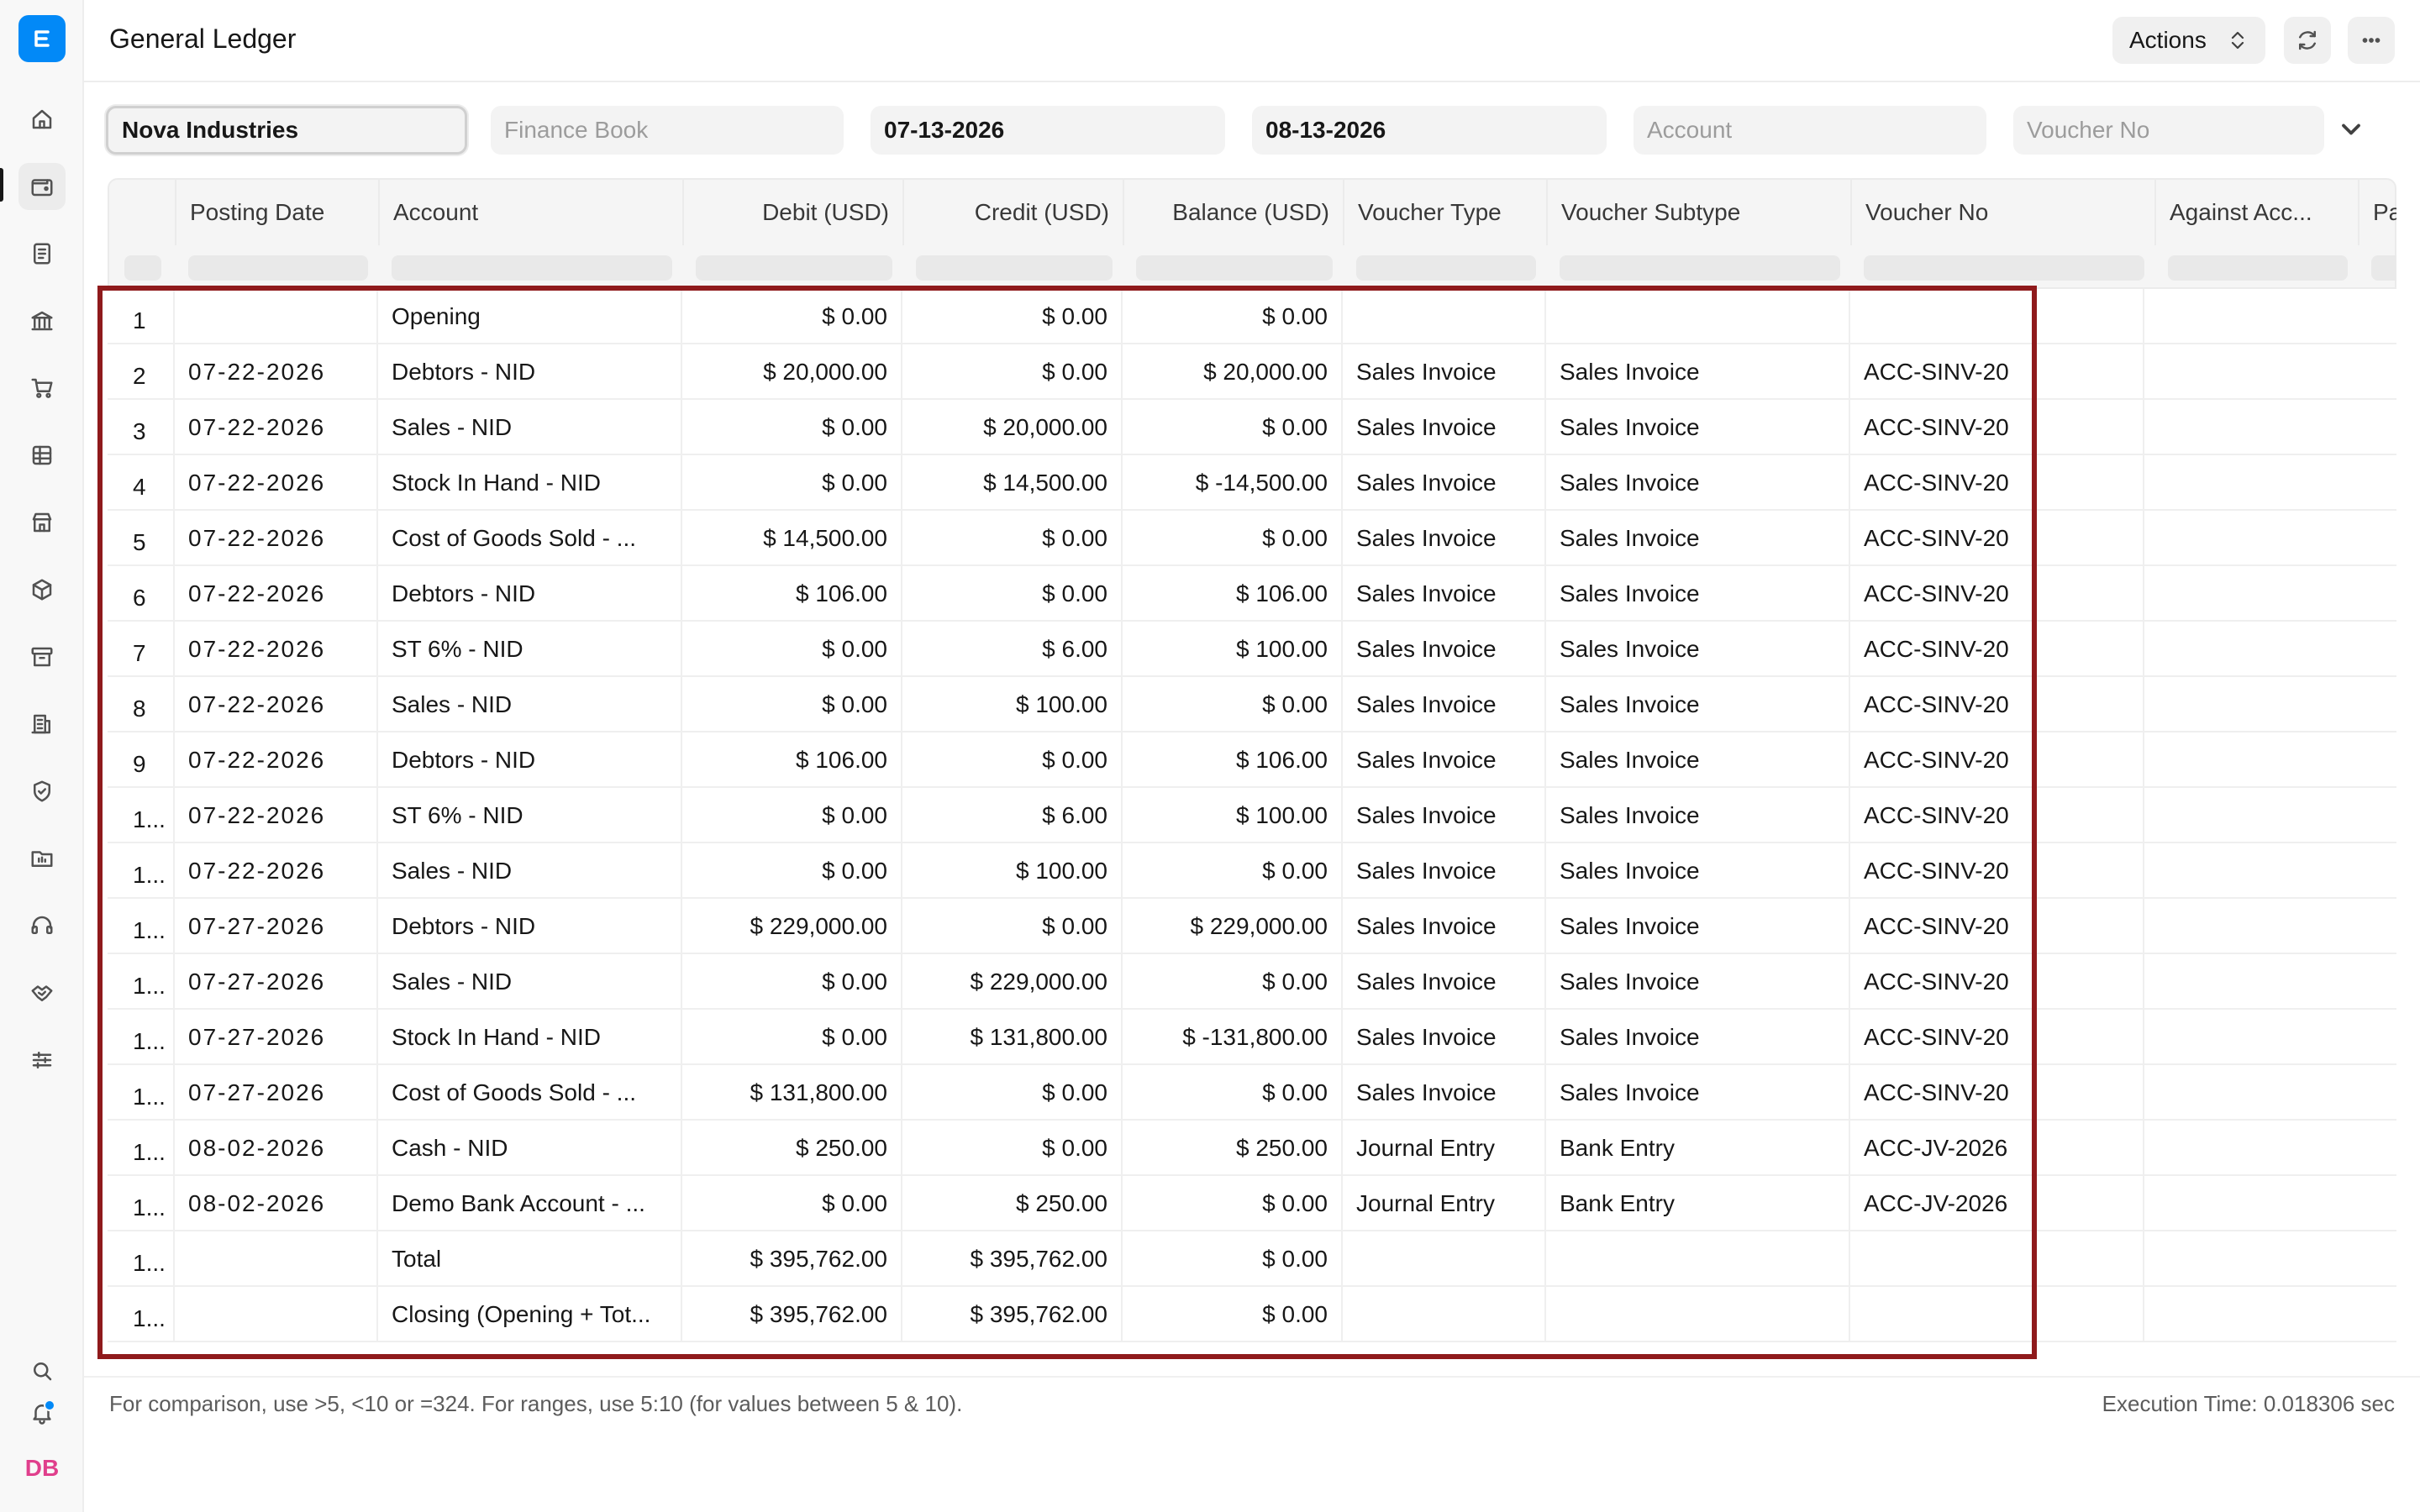 The height and width of the screenshot is (1512, 2420). What do you see at coordinates (1234, 212) in the screenshot?
I see `column-header-balance: Balance (USD)` at bounding box center [1234, 212].